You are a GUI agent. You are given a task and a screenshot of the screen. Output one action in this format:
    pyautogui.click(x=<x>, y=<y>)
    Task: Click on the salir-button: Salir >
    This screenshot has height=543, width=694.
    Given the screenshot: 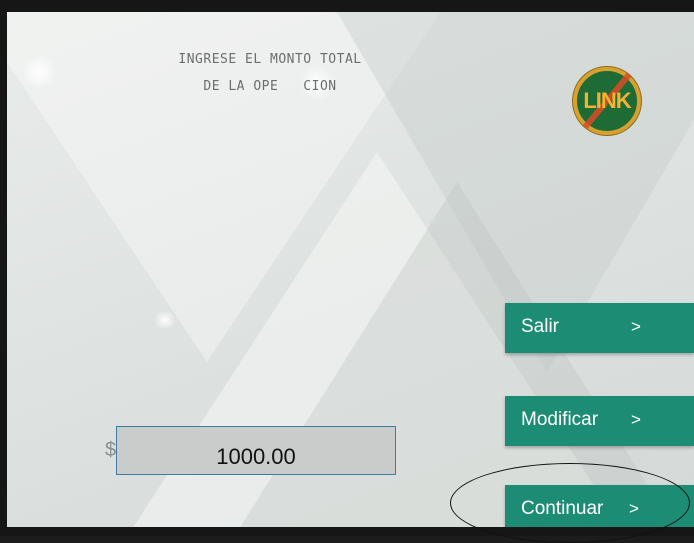 What is the action you would take?
    pyautogui.click(x=599, y=328)
    